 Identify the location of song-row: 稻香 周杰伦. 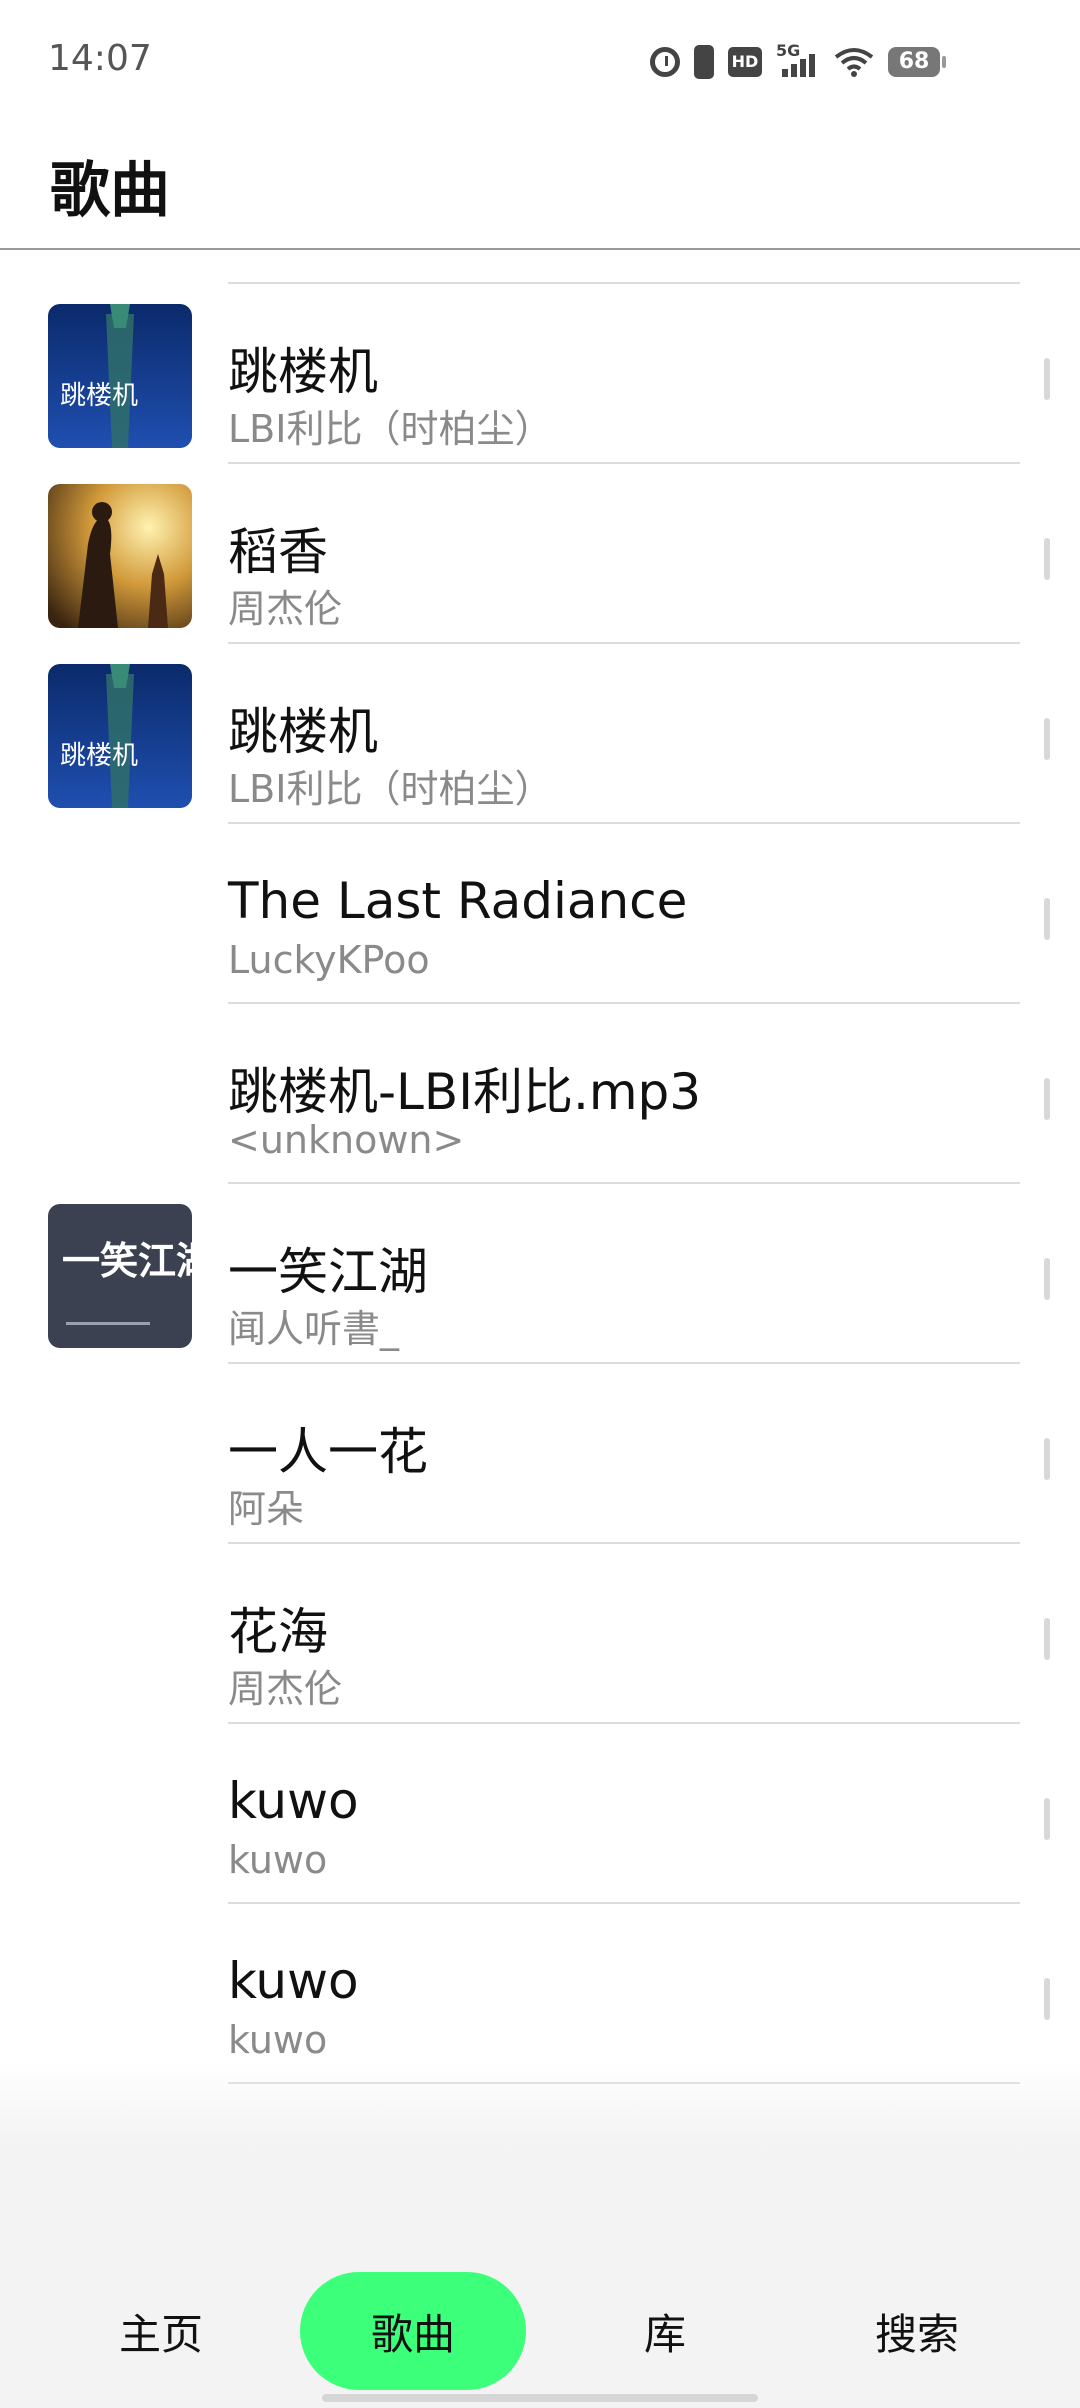
(540, 554).